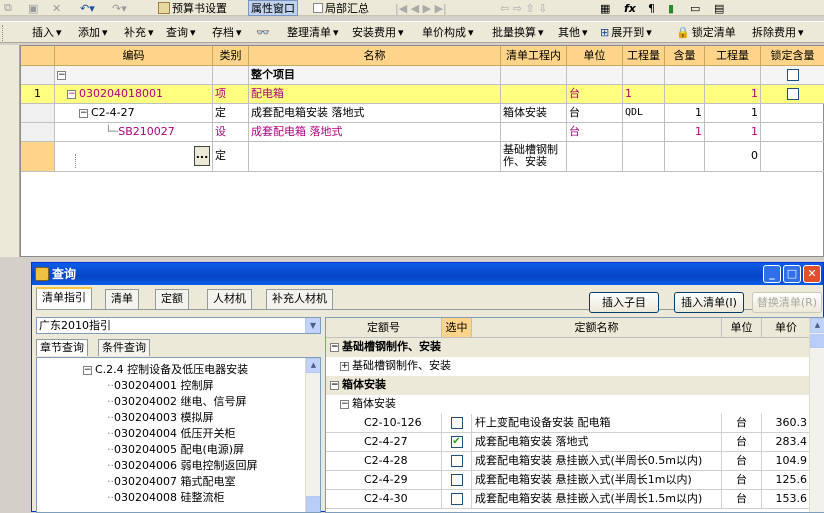 The width and height of the screenshot is (824, 513). I want to click on document-icon: ▤, so click(719, 8).